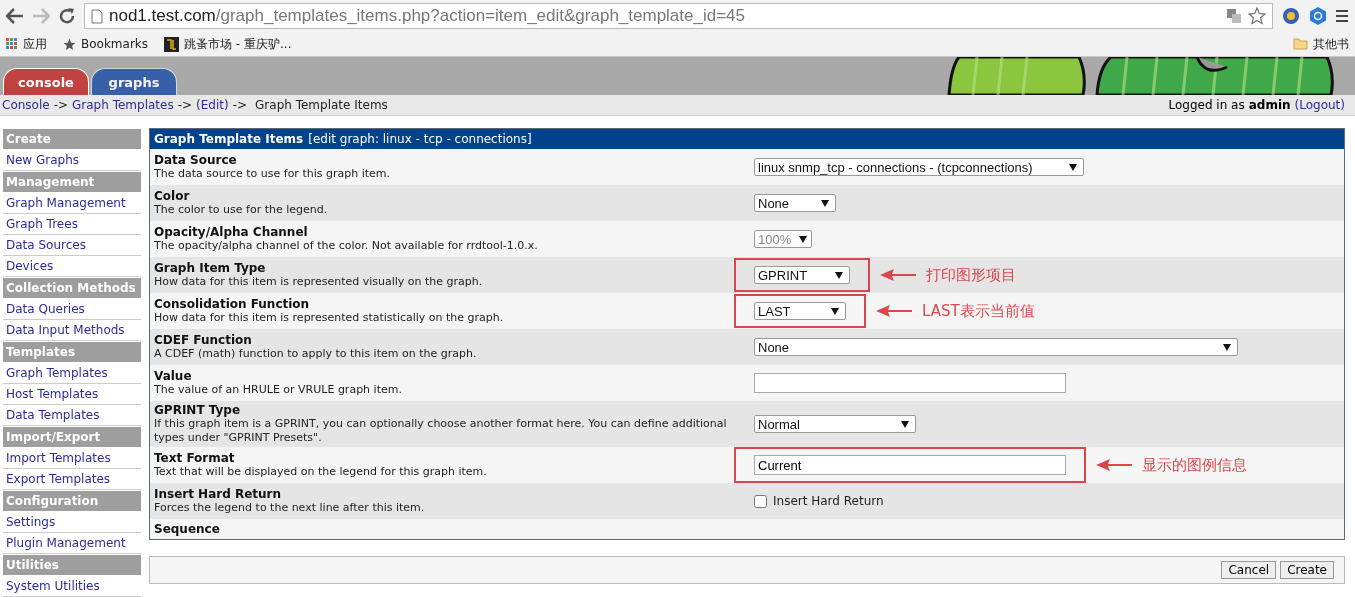 The image size is (1355, 597). Describe the element at coordinates (26, 105) in the screenshot. I see `breadcrumb-link: Console` at that location.